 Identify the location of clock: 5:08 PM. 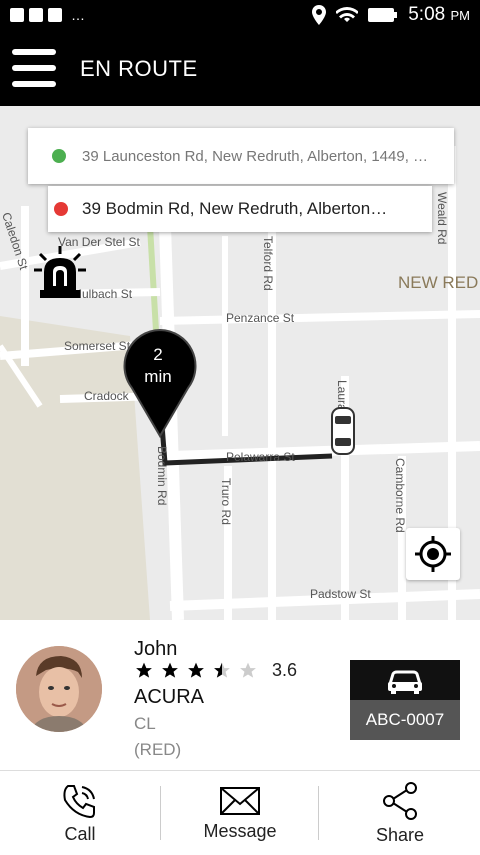
(439, 15).